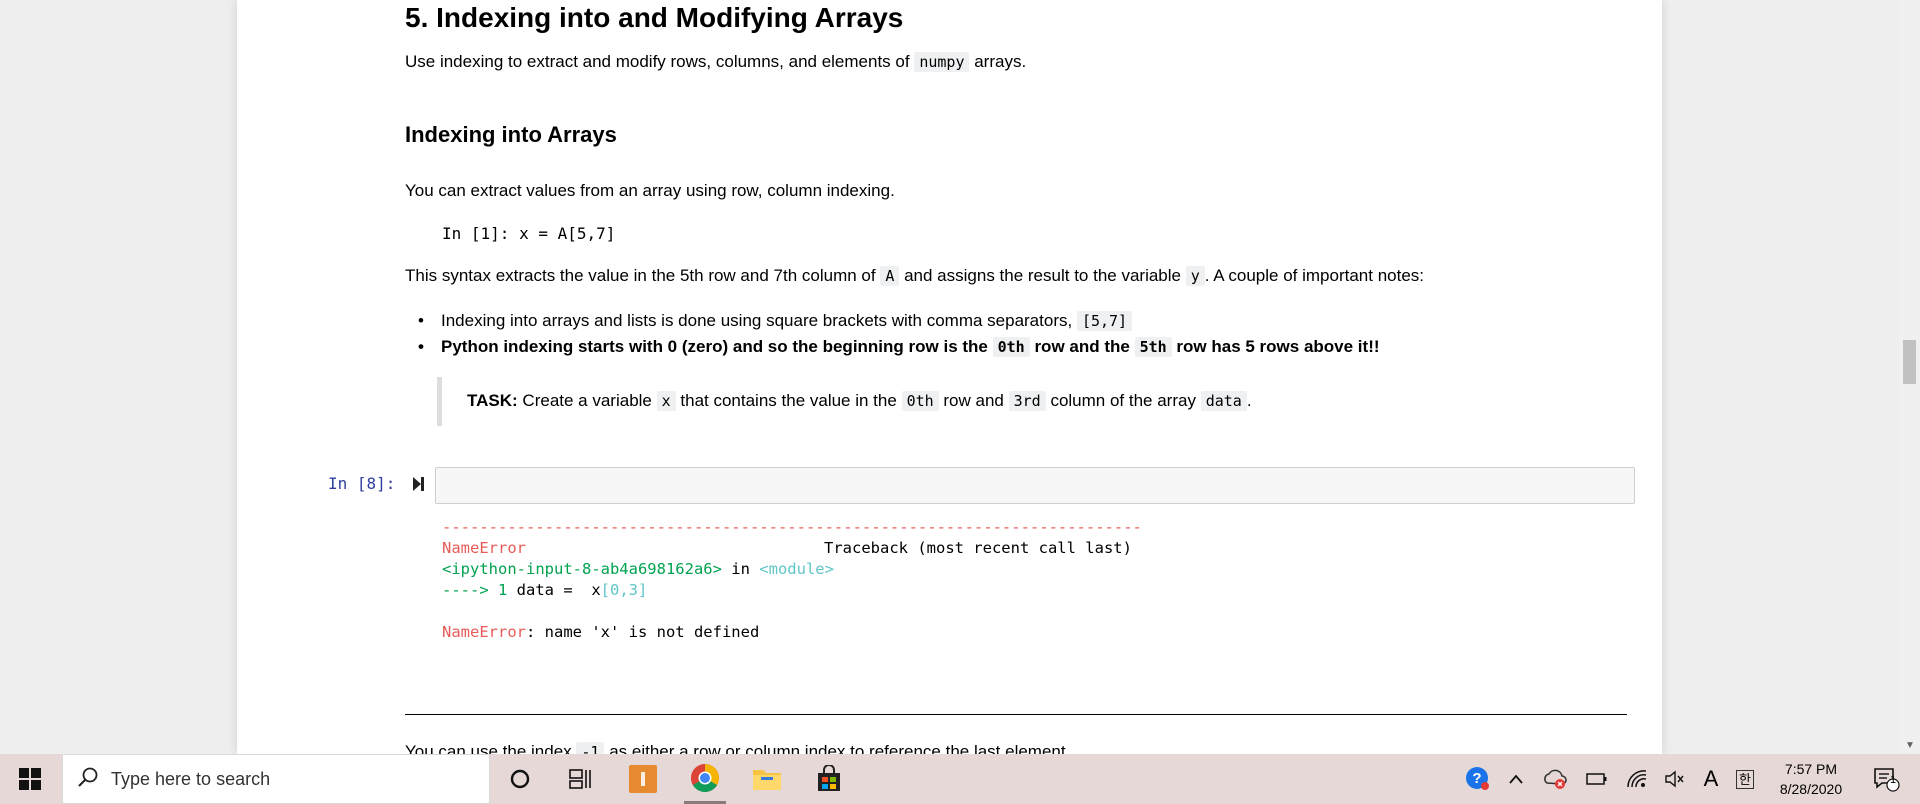 This screenshot has width=1920, height=804. What do you see at coordinates (488, 748) in the screenshot?
I see `trailing-text: You can use the index` at bounding box center [488, 748].